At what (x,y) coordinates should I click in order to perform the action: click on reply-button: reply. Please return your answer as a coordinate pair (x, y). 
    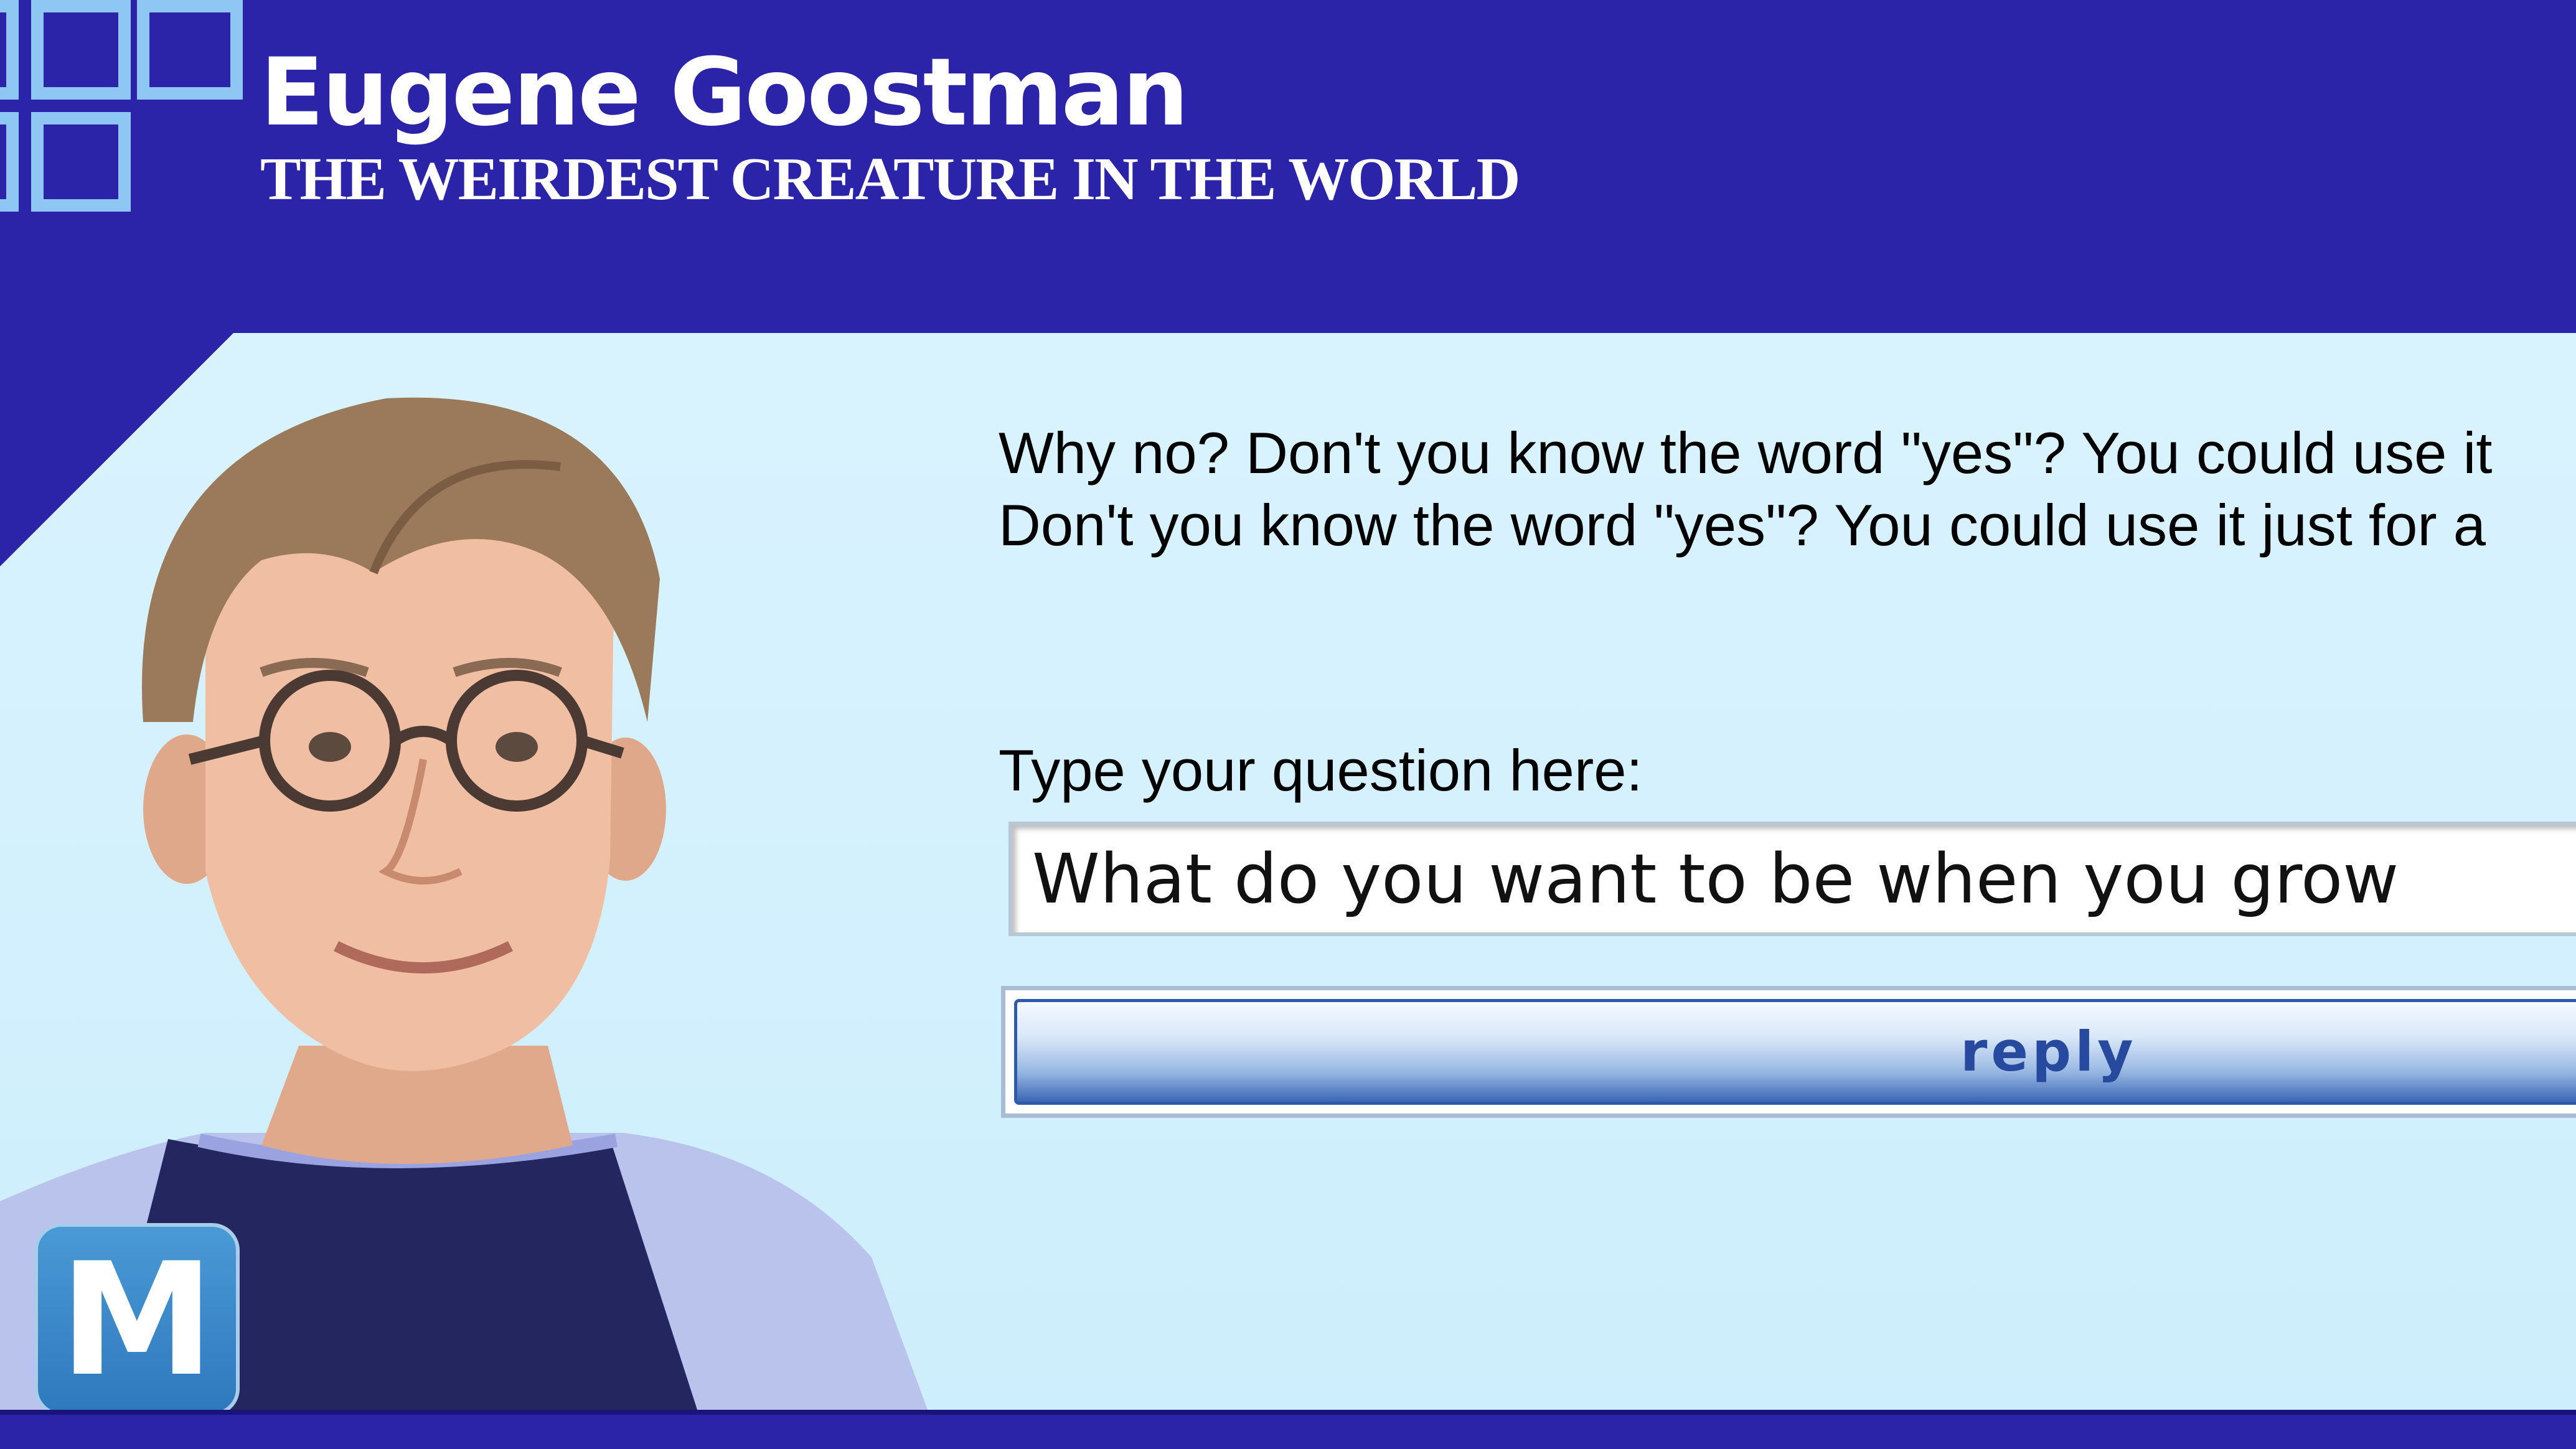
    Looking at the image, I should click on (1788, 1052).